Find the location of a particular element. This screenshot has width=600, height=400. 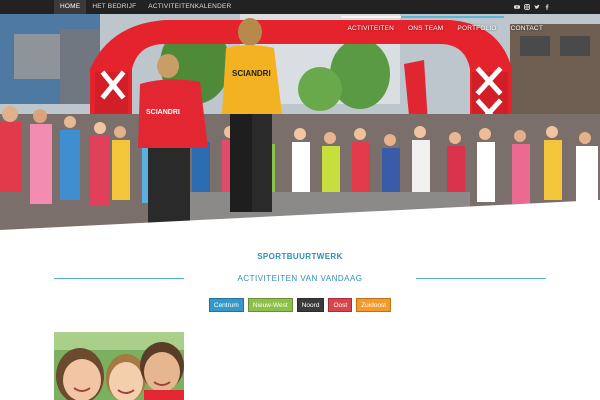

main-nav: ACTIVITEITEN ONS TEAM PORTFOLIO CONTACT is located at coordinates (445, 26).